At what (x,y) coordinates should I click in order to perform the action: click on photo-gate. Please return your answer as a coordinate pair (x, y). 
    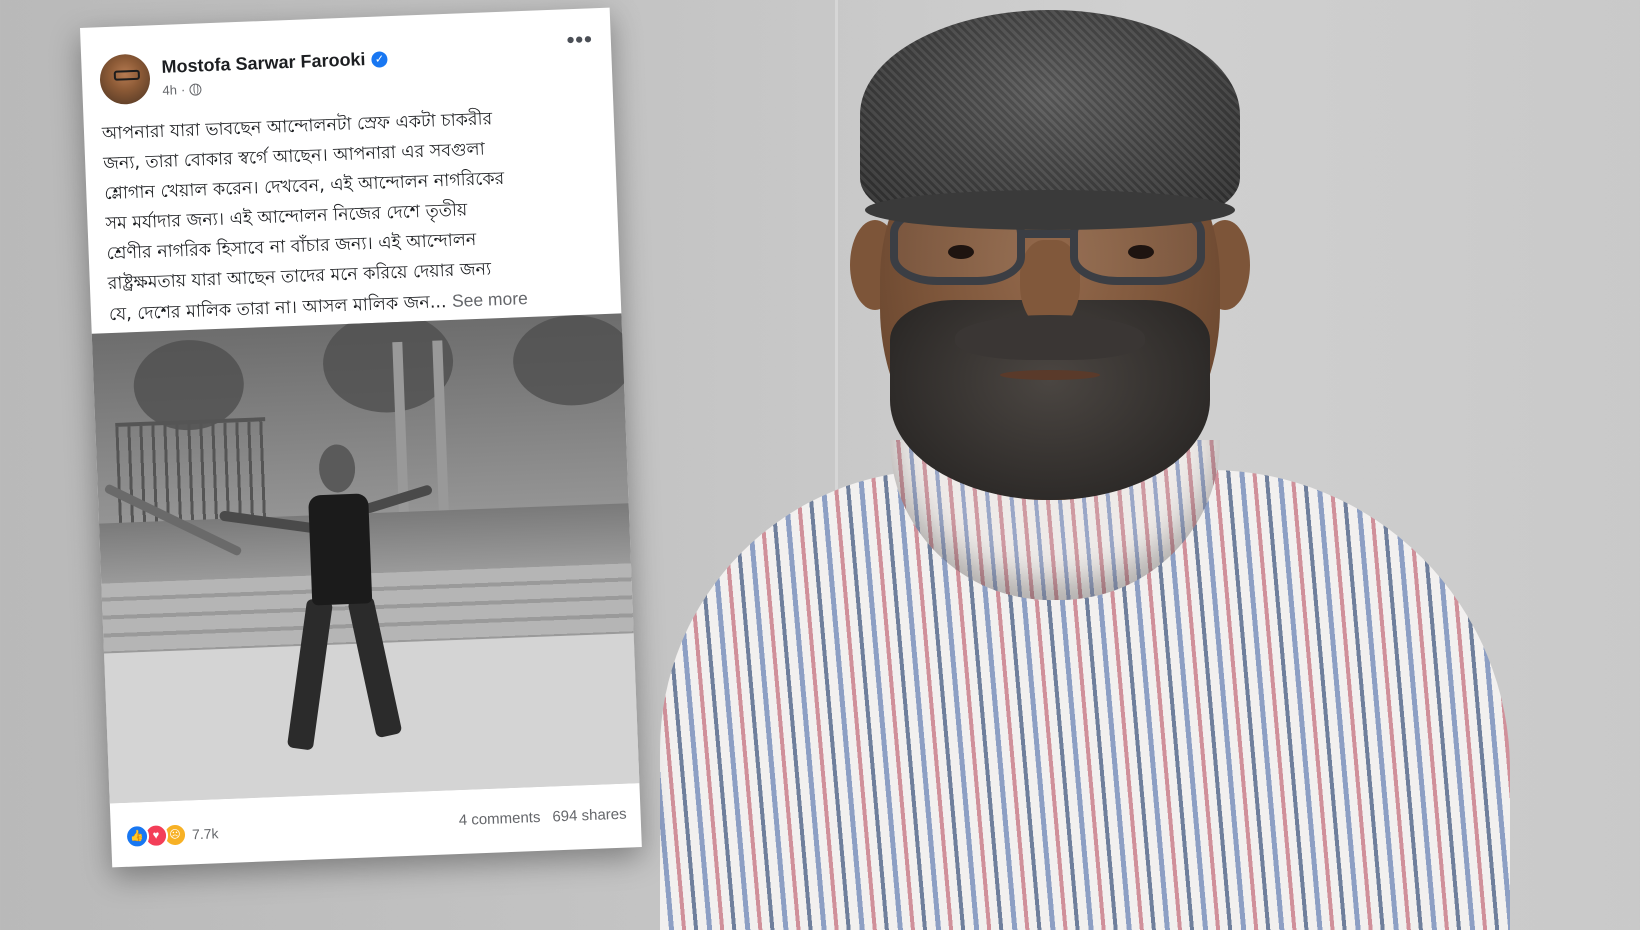
    Looking at the image, I should click on (192, 472).